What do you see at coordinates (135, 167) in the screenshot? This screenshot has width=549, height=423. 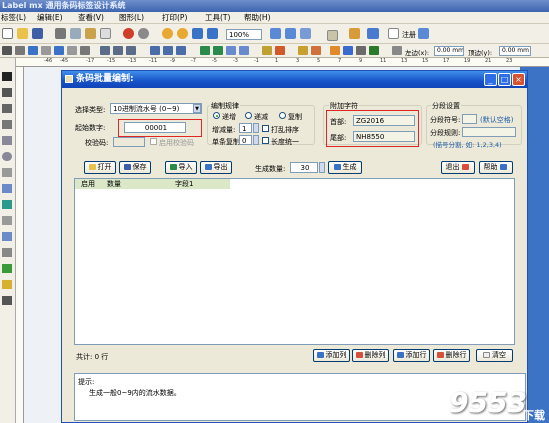 I see `save-button: 保存` at bounding box center [135, 167].